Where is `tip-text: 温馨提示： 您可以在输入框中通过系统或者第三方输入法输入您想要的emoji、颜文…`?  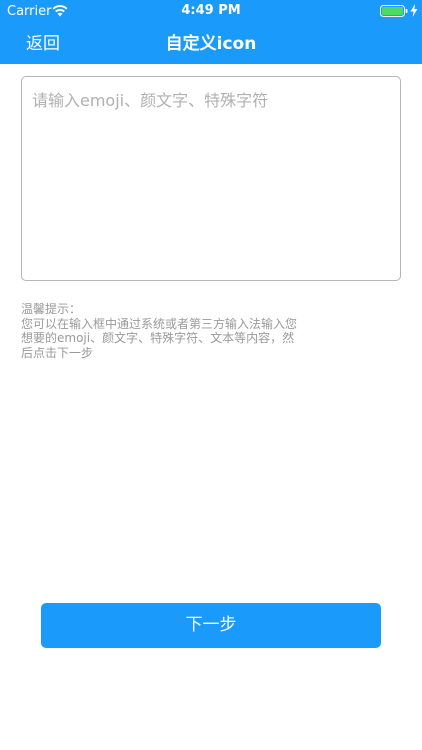 tip-text: 温馨提示： 您可以在输入框中通过系统或者第三方输入法输入您想要的emoji、颜文… is located at coordinates (159, 331).